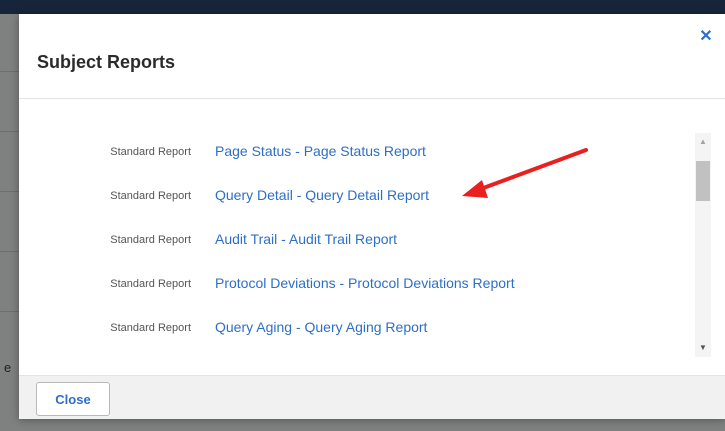  Describe the element at coordinates (73, 399) in the screenshot. I see `close-button: Close` at that location.